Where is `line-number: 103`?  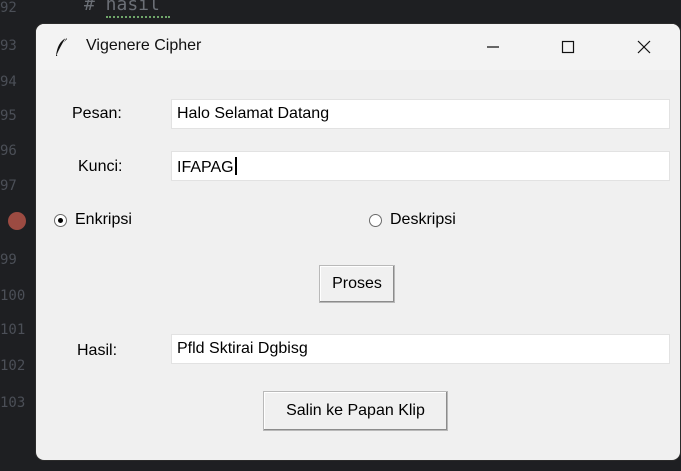
line-number: 103 is located at coordinates (13, 403).